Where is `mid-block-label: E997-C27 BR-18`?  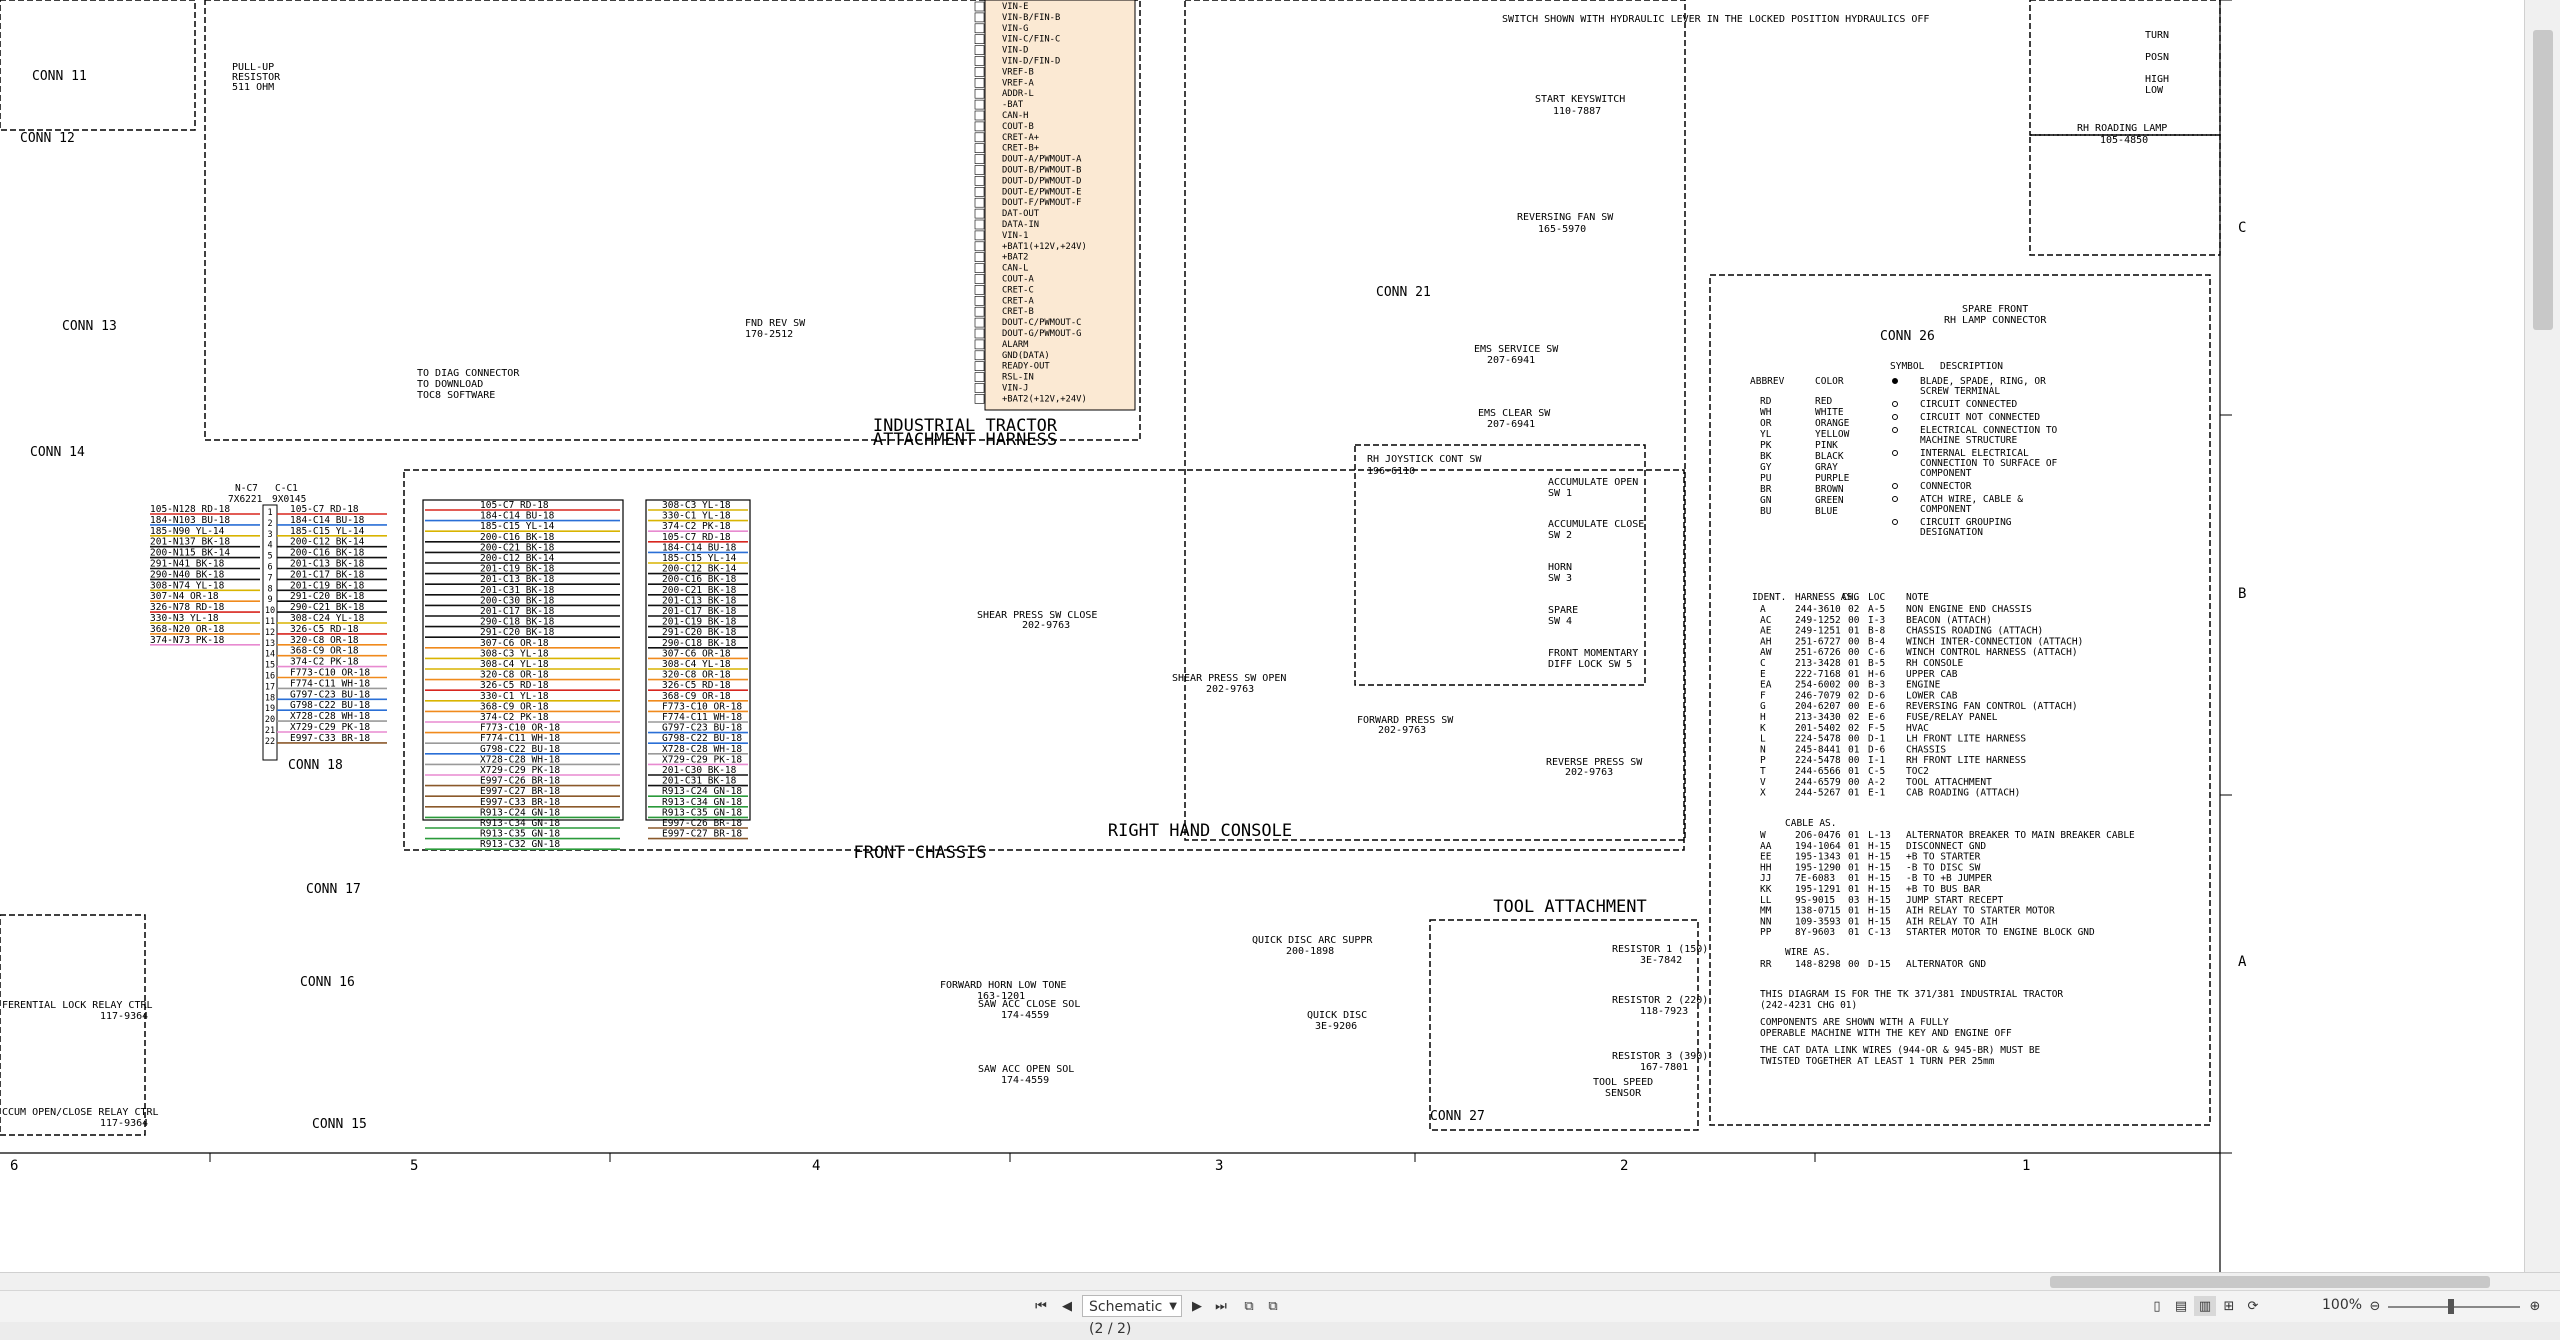
mid-block-label: E997-C27 BR-18 is located at coordinates (520, 791).